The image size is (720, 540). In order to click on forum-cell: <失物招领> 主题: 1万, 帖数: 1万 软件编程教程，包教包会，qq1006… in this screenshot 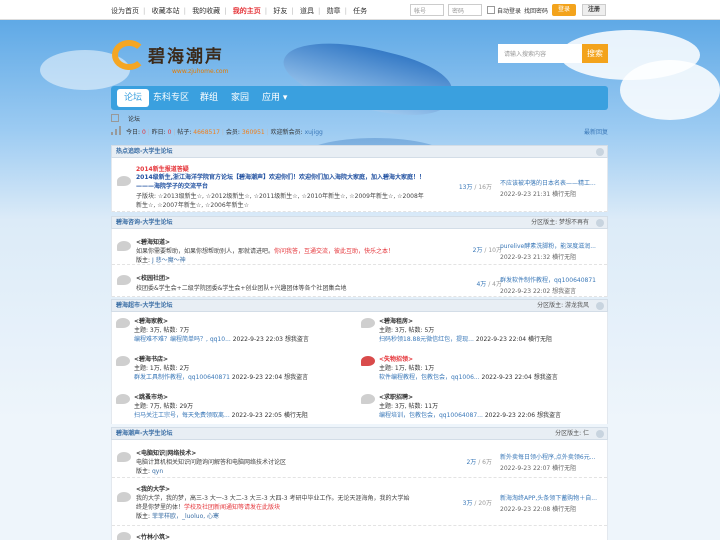, I will do `click(479, 369)`.